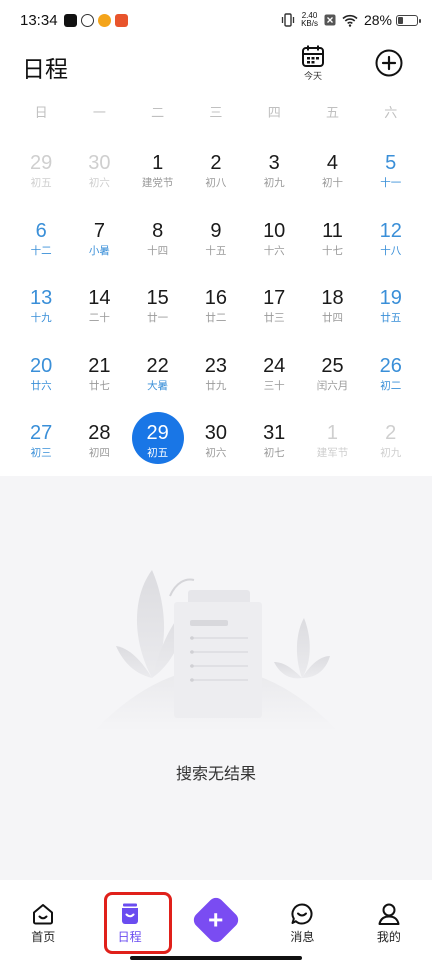 This screenshot has width=432, height=964. Describe the element at coordinates (216, 242) in the screenshot. I see `calendar-day: 9 十五` at that location.